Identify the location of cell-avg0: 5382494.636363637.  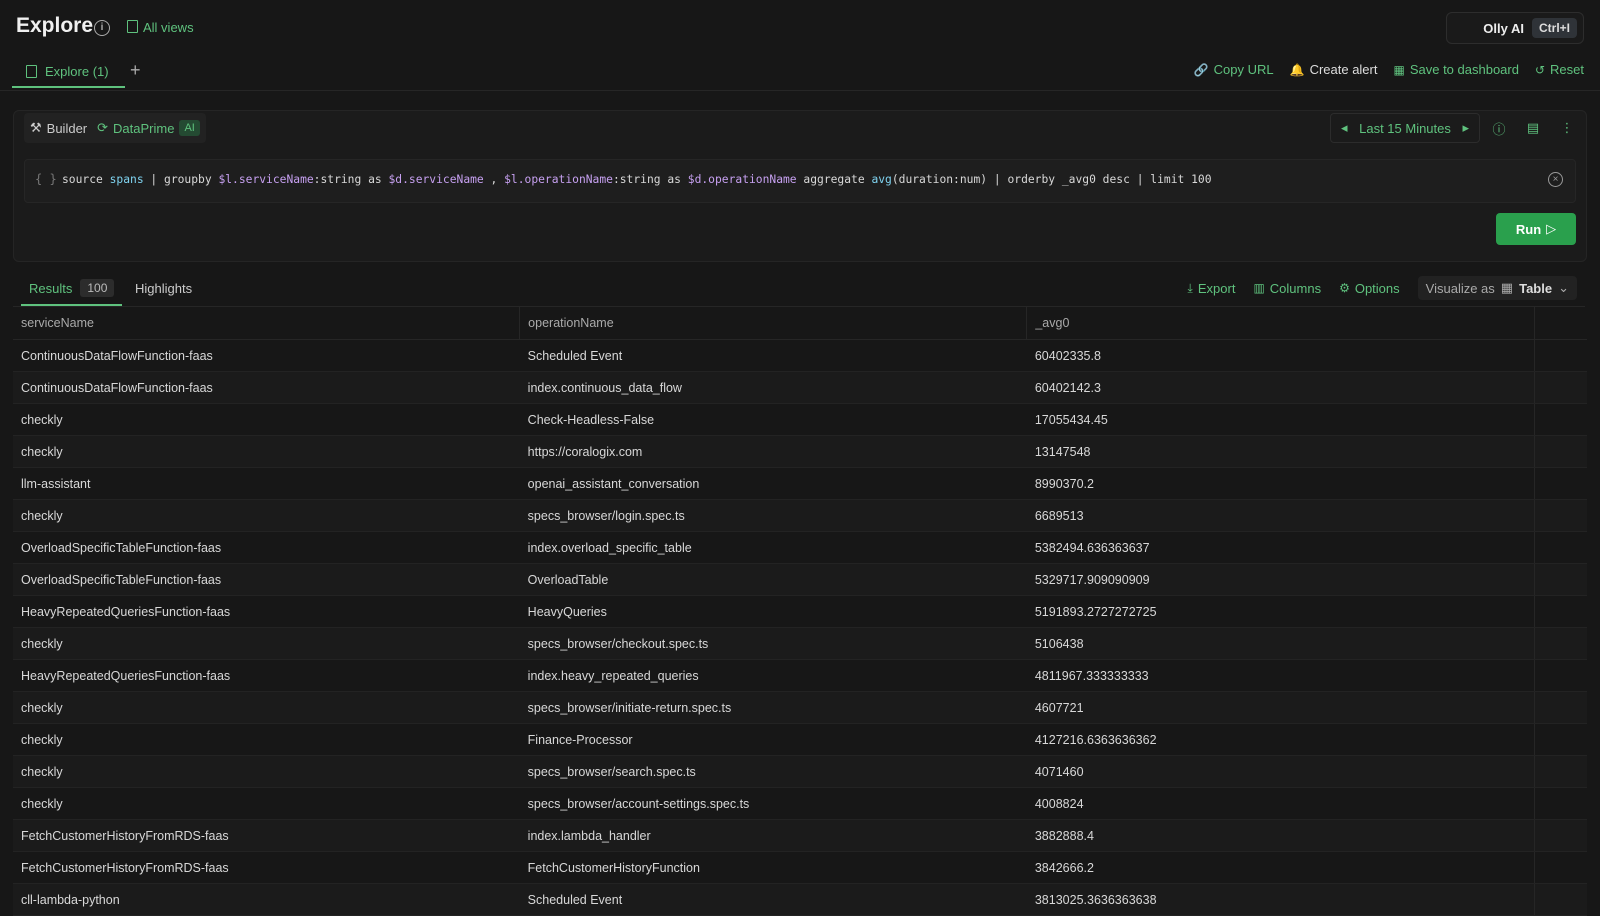
(1280, 547).